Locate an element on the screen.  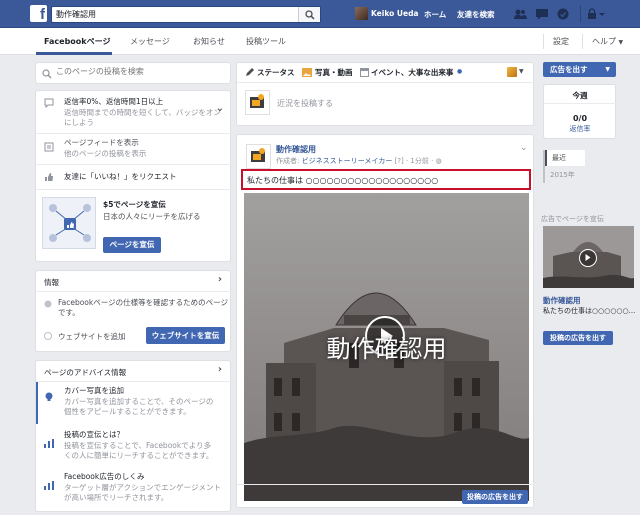
tab-facebook-page: Facebookページ is located at coordinates (77, 41).